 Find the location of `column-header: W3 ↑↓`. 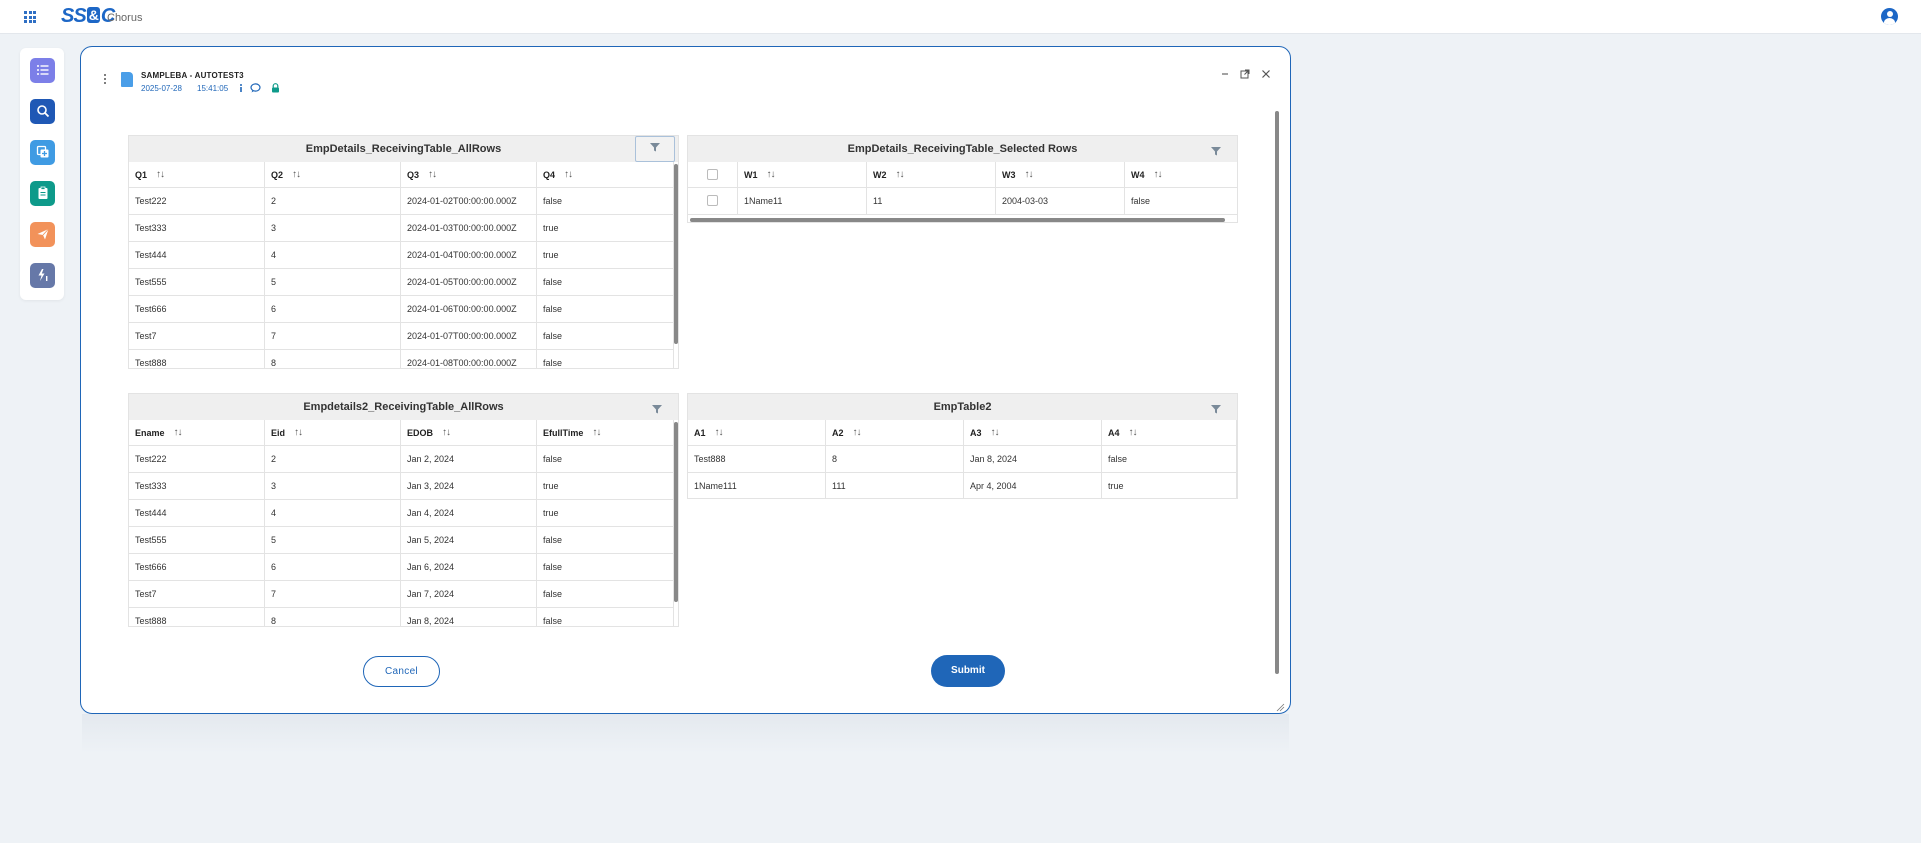

column-header: W3 ↑↓ is located at coordinates (1060, 175).